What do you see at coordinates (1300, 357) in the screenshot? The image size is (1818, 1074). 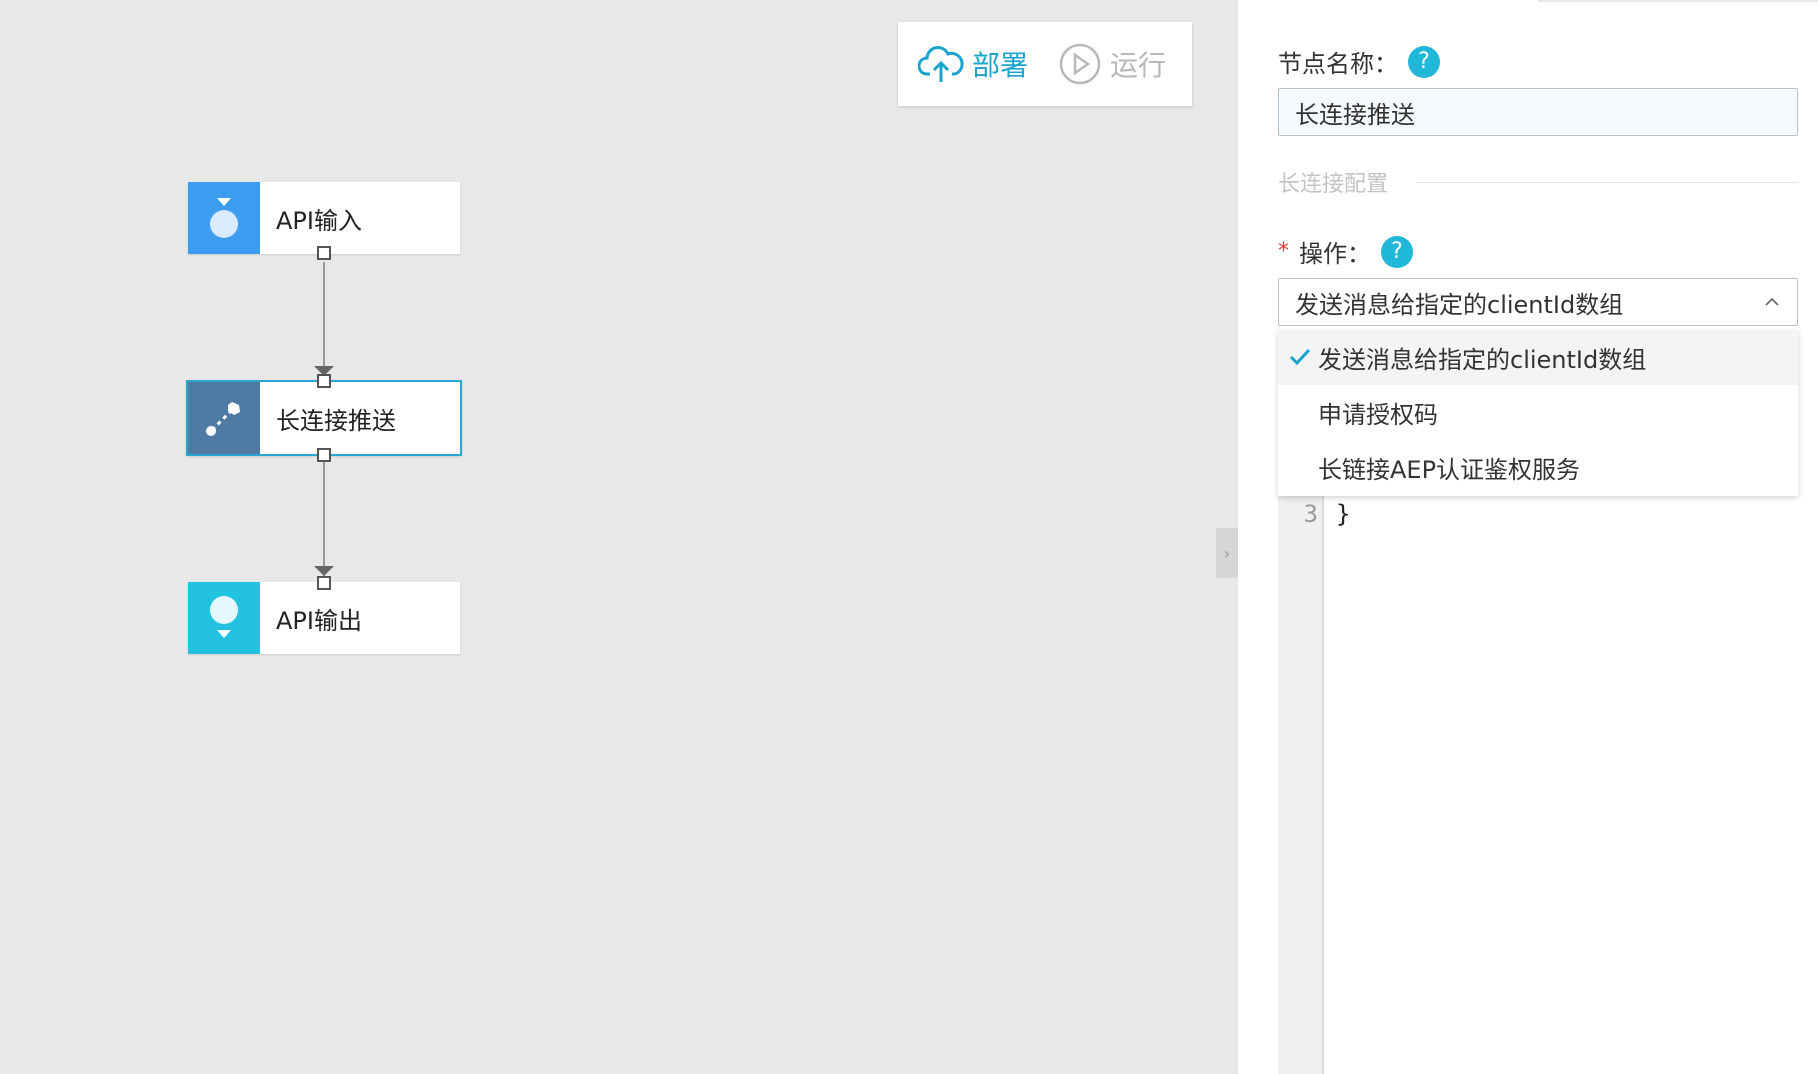 I see `check-icon` at bounding box center [1300, 357].